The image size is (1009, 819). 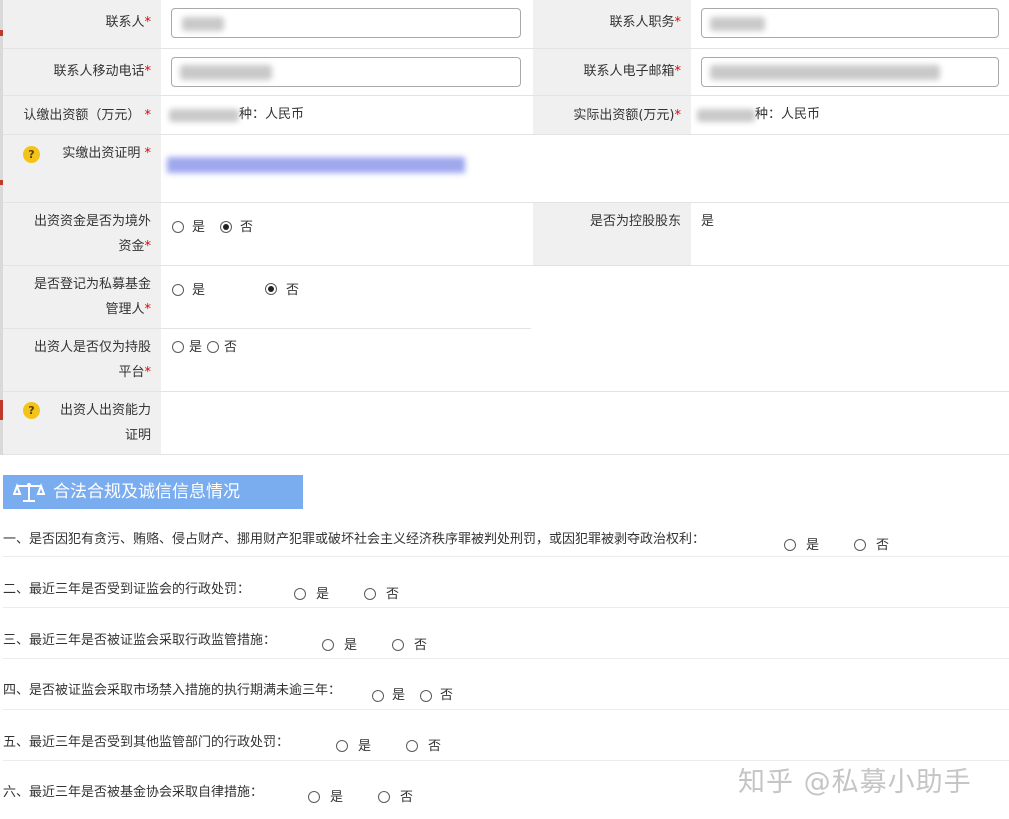 I want to click on actual-currency: 种：人民币, so click(x=788, y=114).